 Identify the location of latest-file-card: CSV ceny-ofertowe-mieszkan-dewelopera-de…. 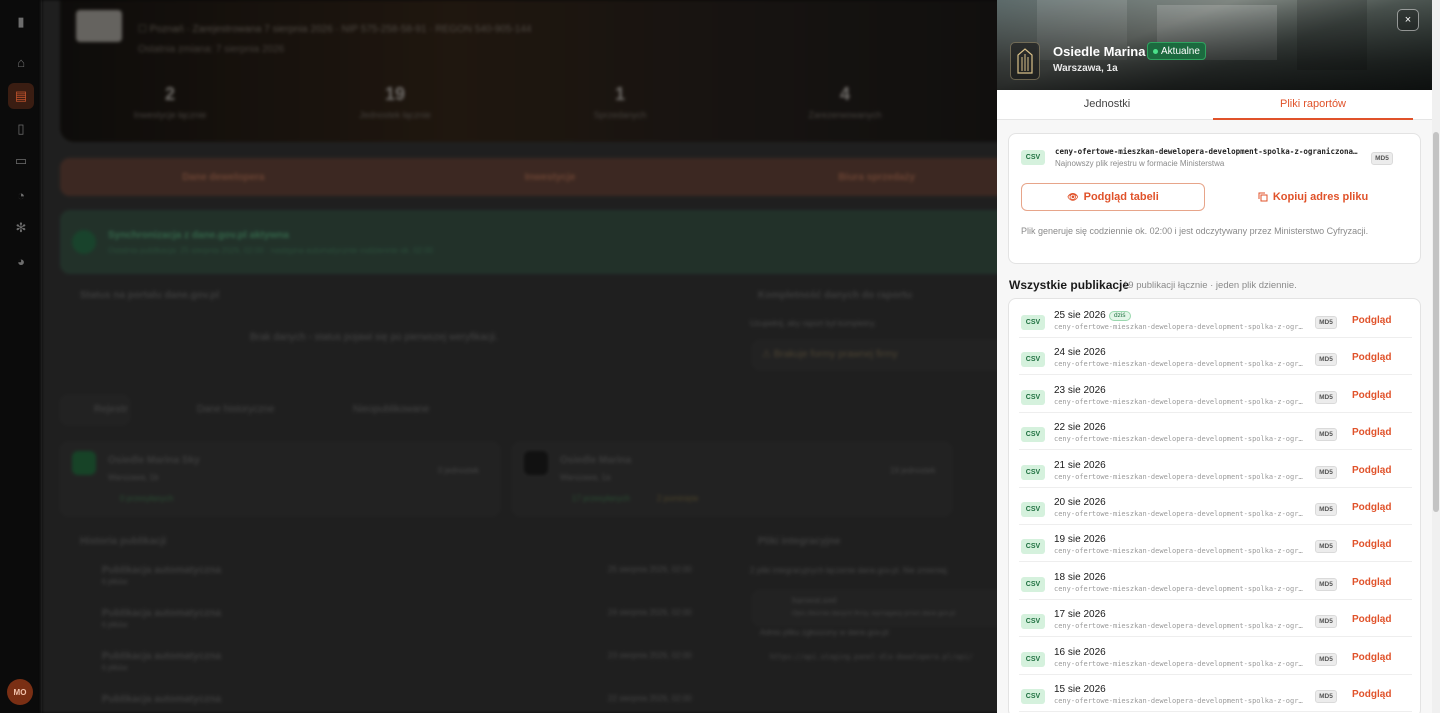
(1214, 198).